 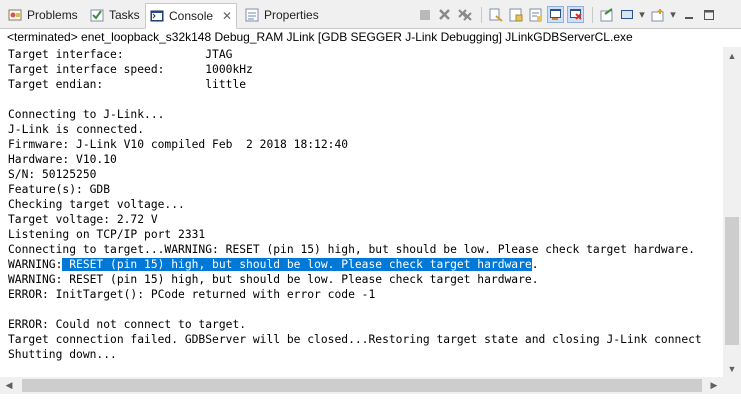 I want to click on tasks-icon, so click(x=97, y=15).